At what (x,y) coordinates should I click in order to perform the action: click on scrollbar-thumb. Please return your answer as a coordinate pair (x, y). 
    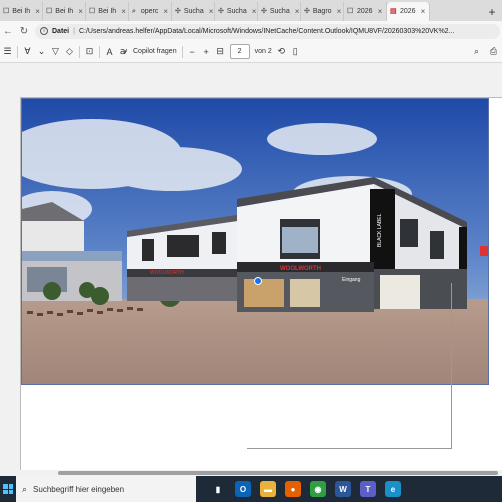
    Looking at the image, I should click on (278, 473).